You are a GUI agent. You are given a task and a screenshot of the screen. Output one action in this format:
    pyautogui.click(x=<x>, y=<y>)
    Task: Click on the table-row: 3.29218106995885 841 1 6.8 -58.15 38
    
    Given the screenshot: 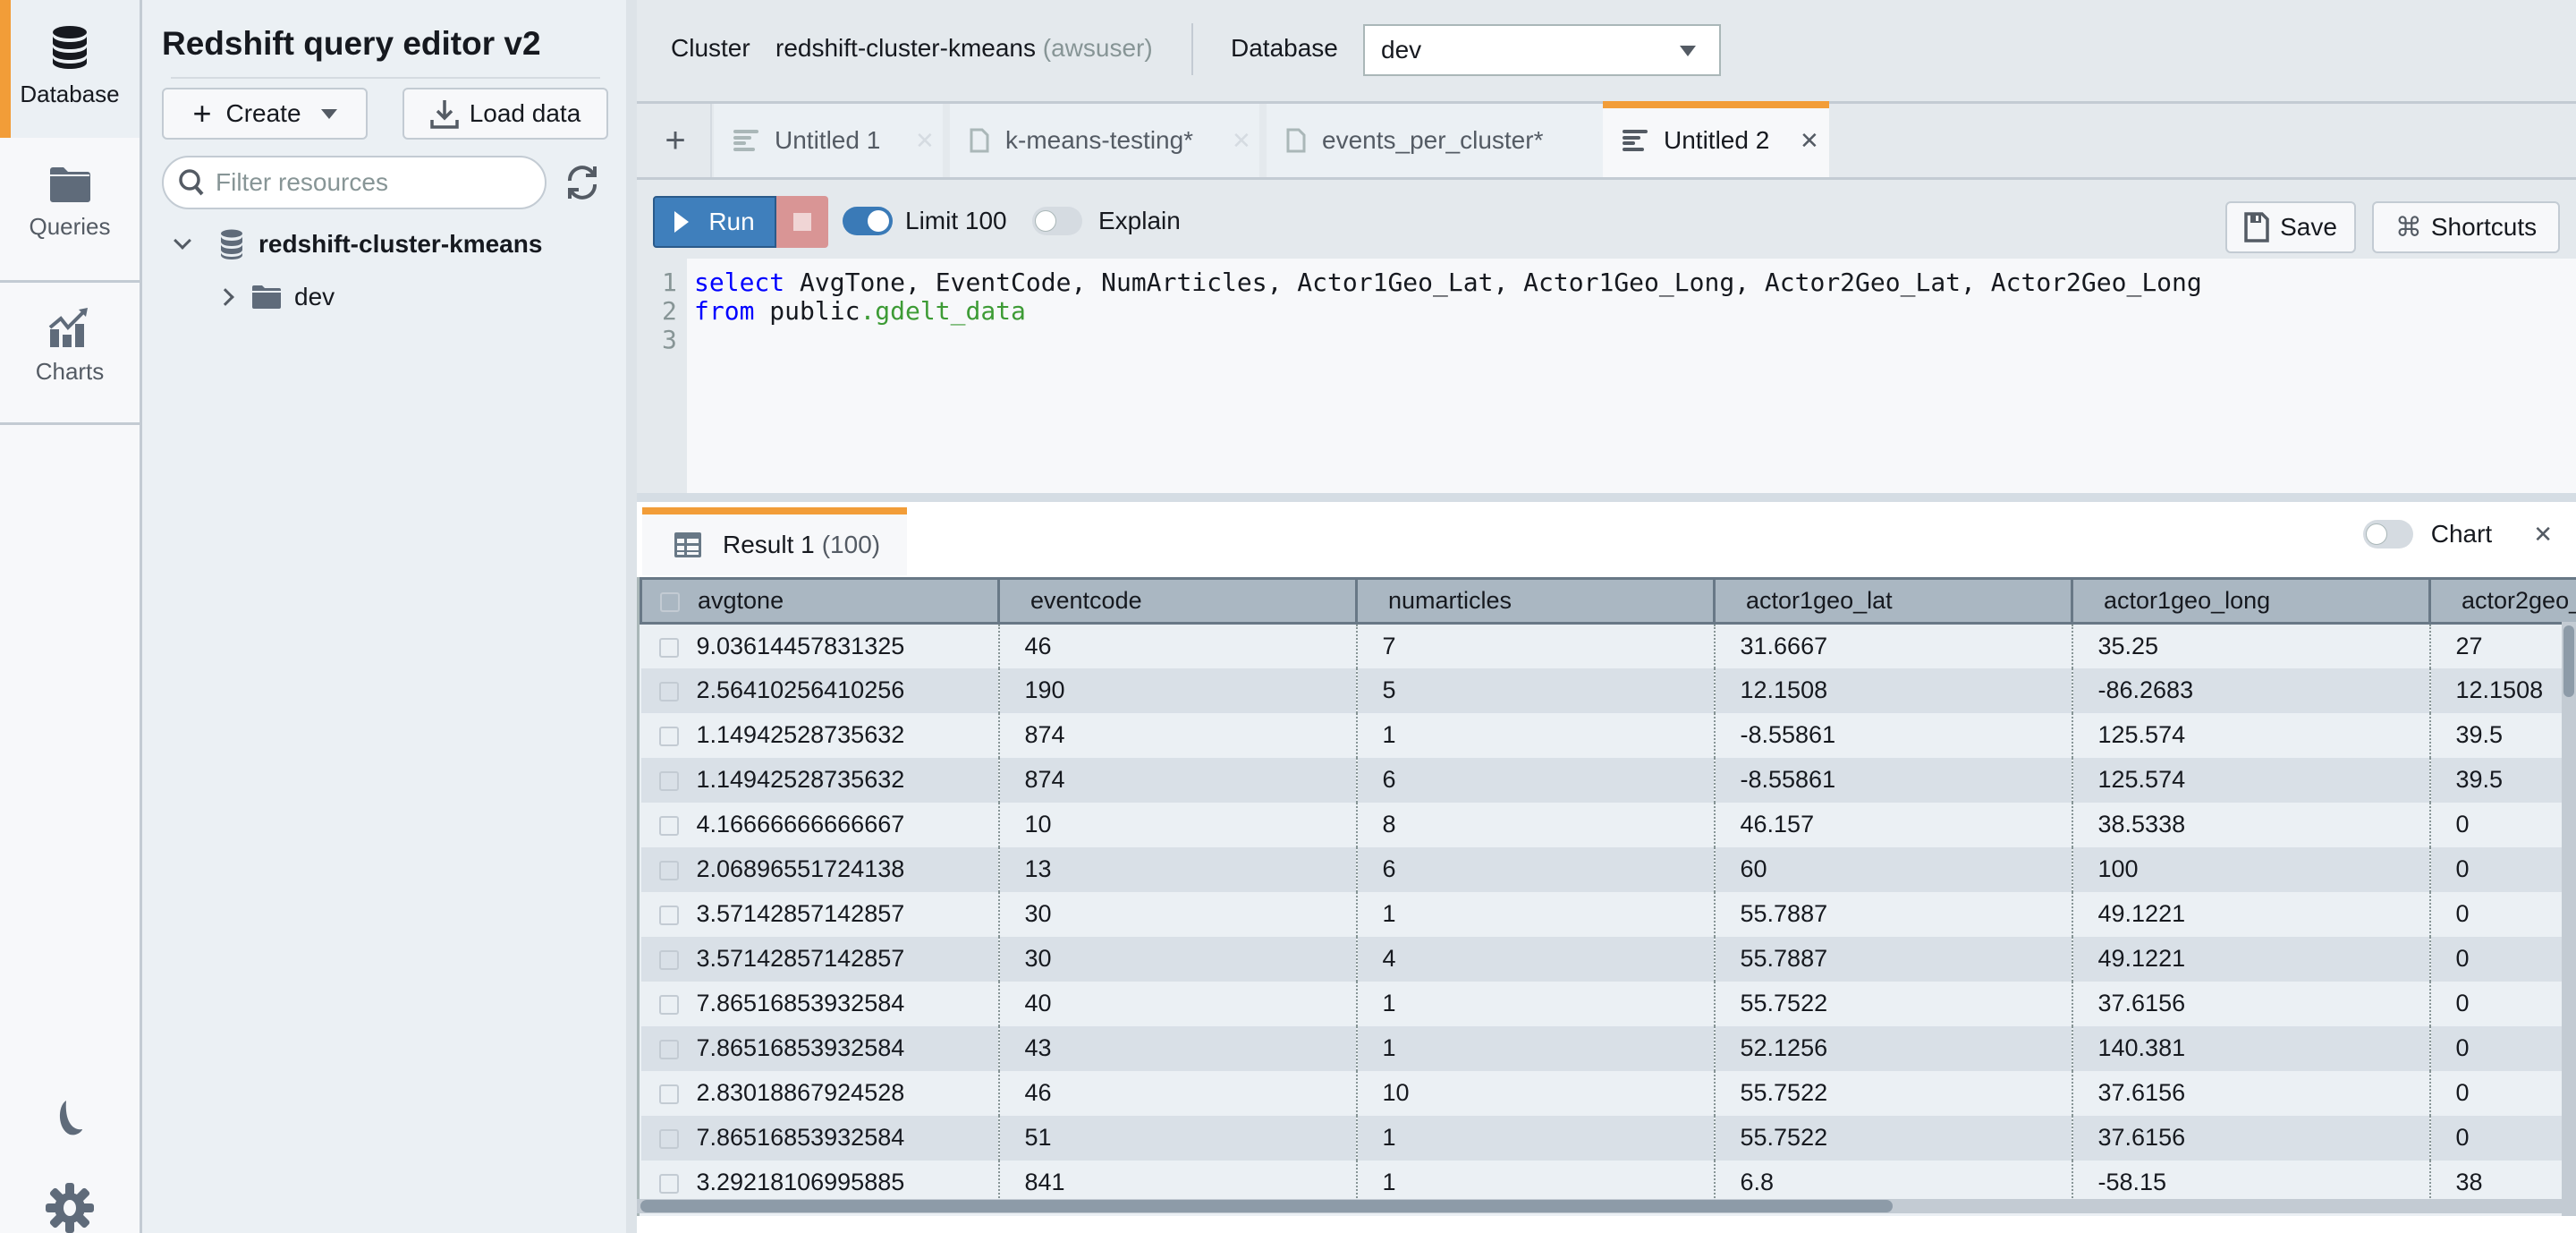 What is the action you would take?
    pyautogui.click(x=1608, y=1182)
    